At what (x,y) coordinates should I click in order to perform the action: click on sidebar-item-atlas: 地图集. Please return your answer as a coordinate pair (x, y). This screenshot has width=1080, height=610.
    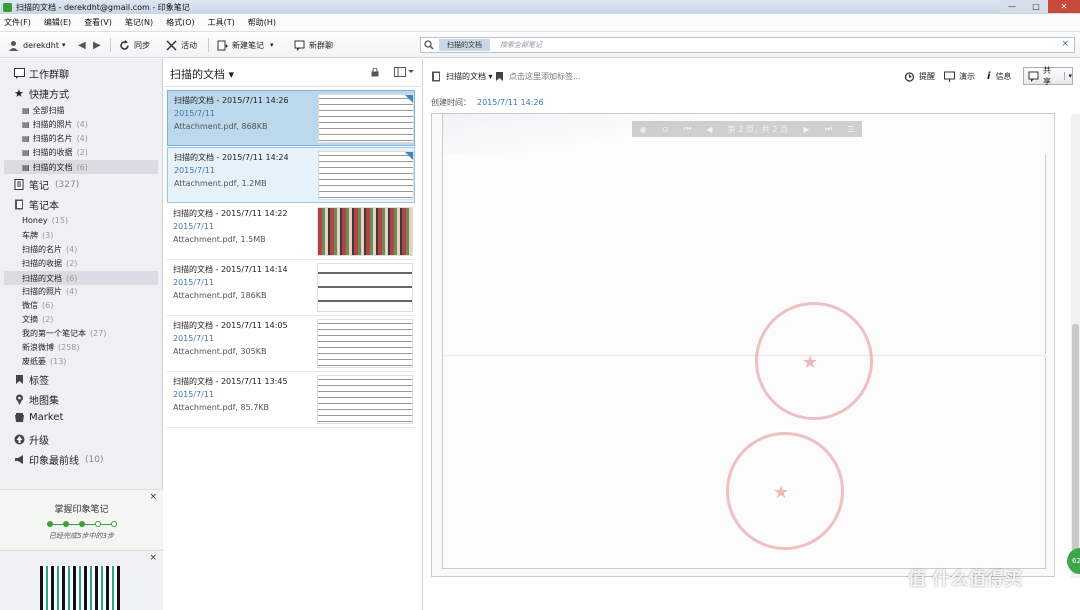
    Looking at the image, I should click on (93, 399).